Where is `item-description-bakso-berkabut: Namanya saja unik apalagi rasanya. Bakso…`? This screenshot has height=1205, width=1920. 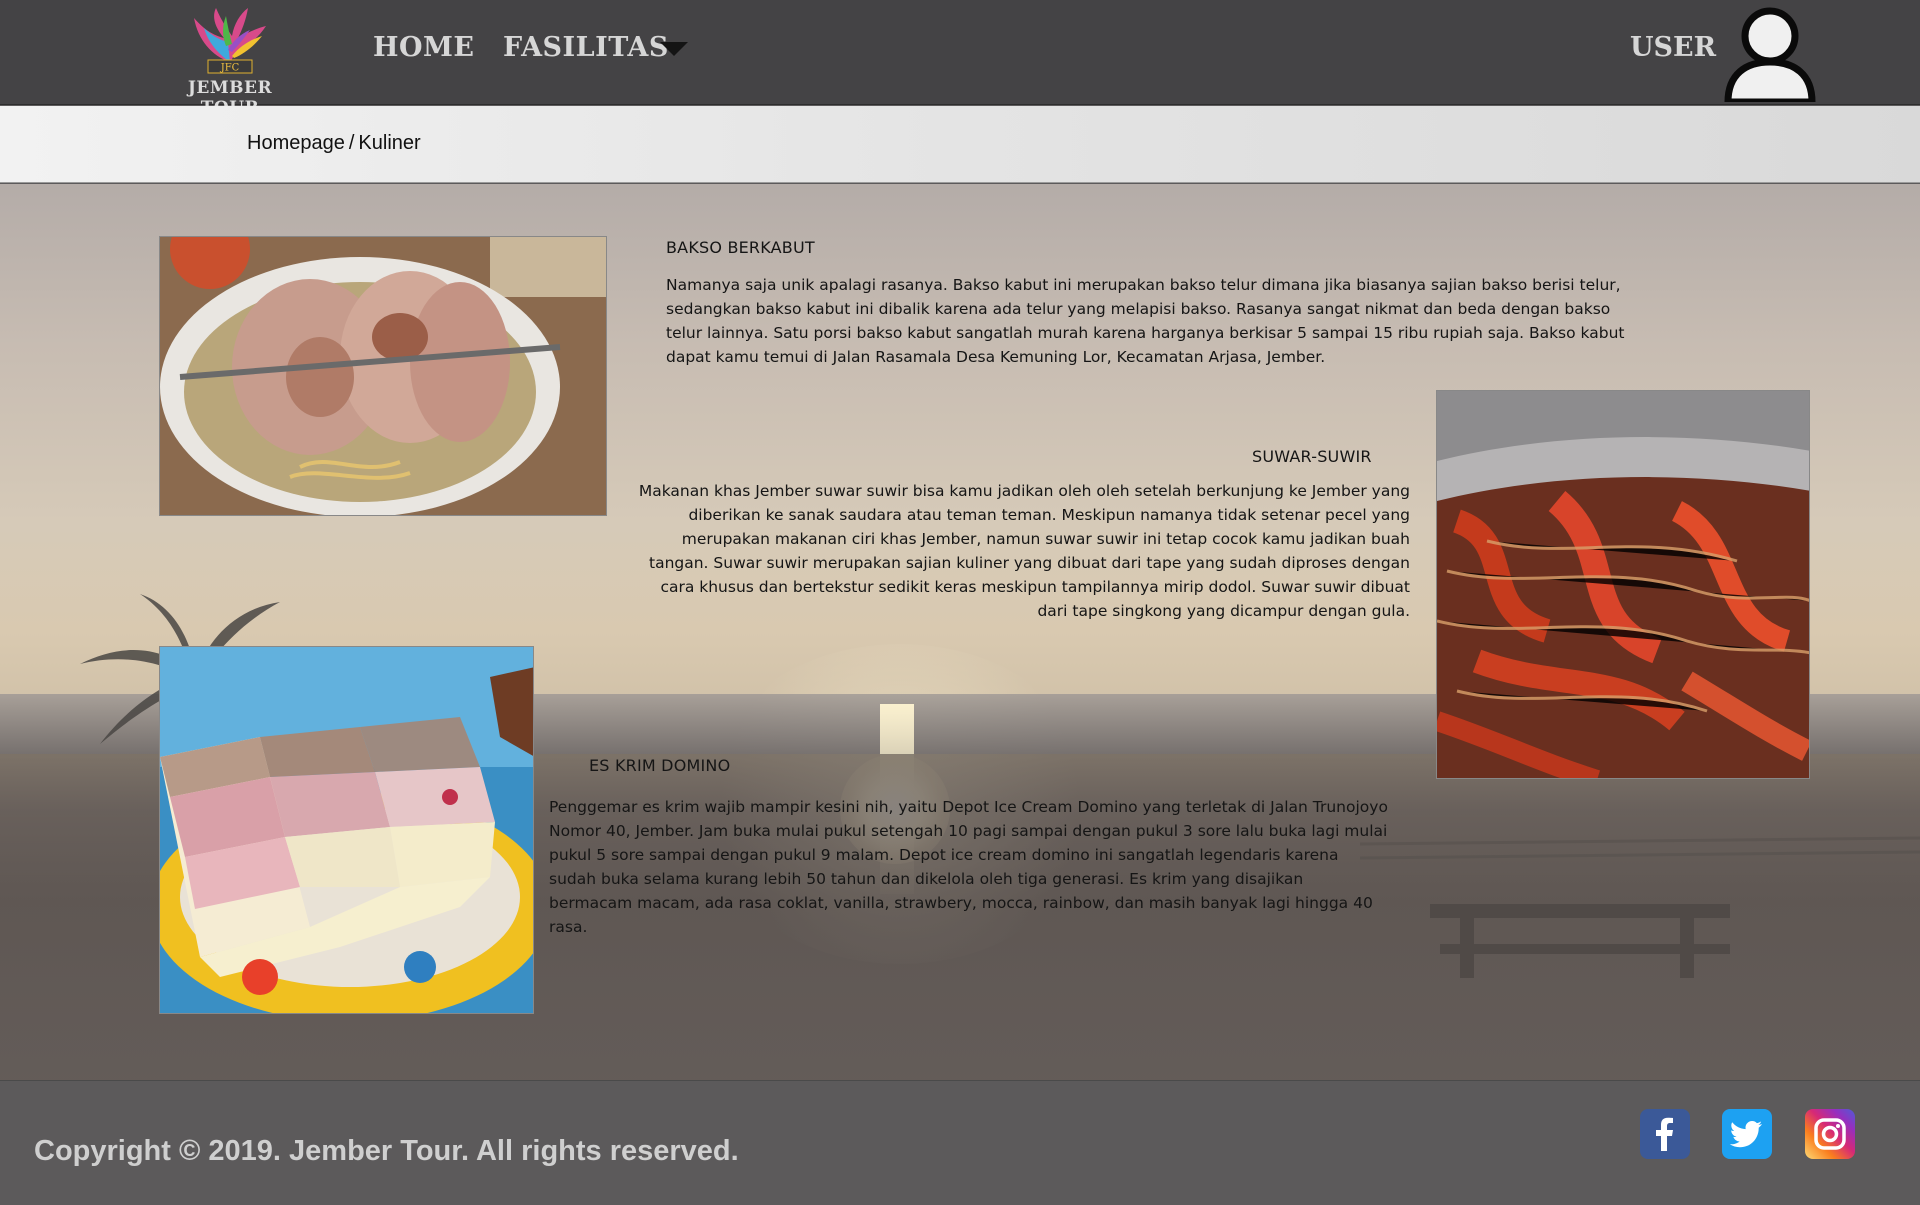
item-description-bakso-berkabut: Namanya saja unik apalagi rasanya. Bakso… is located at coordinates (1145, 321).